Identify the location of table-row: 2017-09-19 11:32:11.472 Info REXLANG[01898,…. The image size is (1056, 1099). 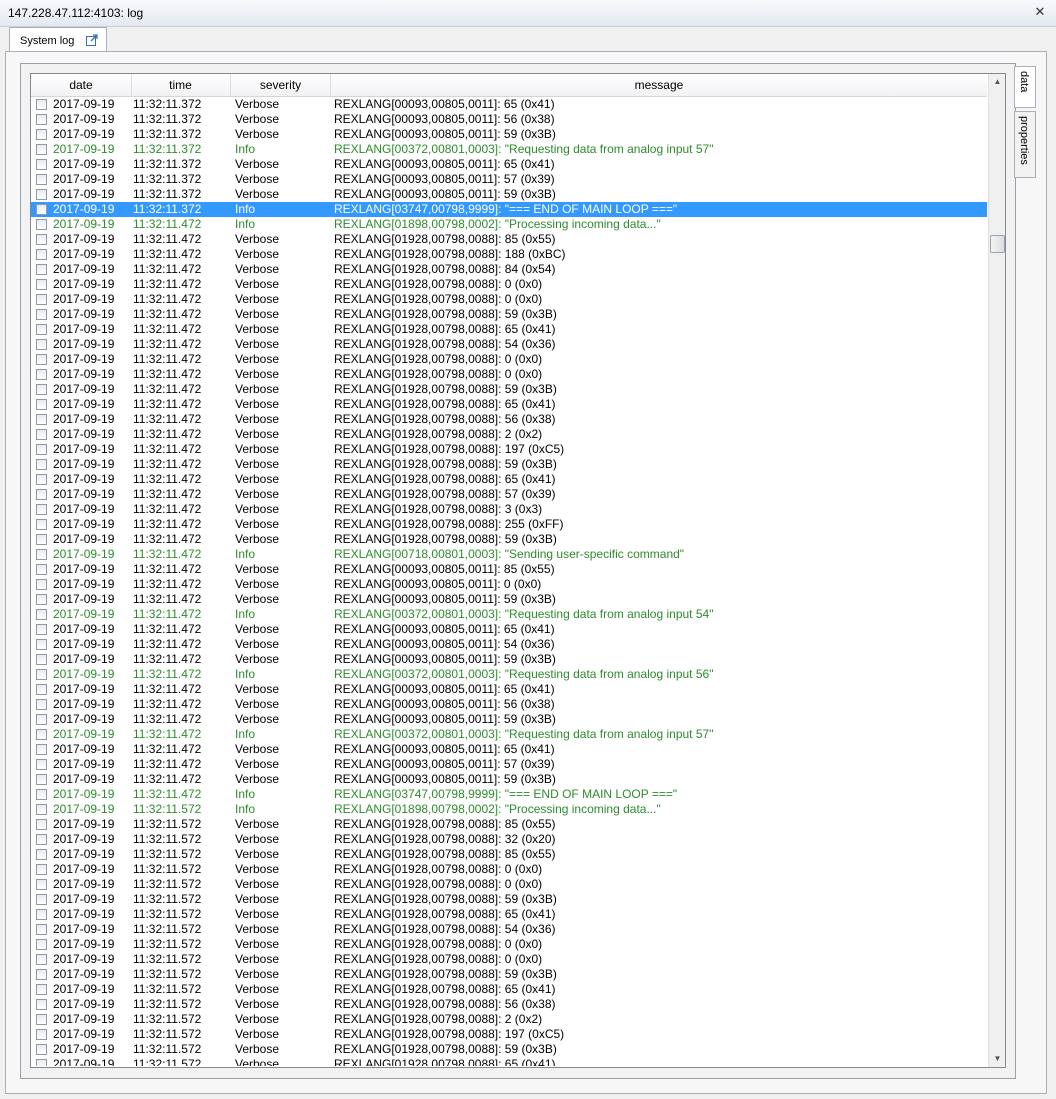
(509, 224).